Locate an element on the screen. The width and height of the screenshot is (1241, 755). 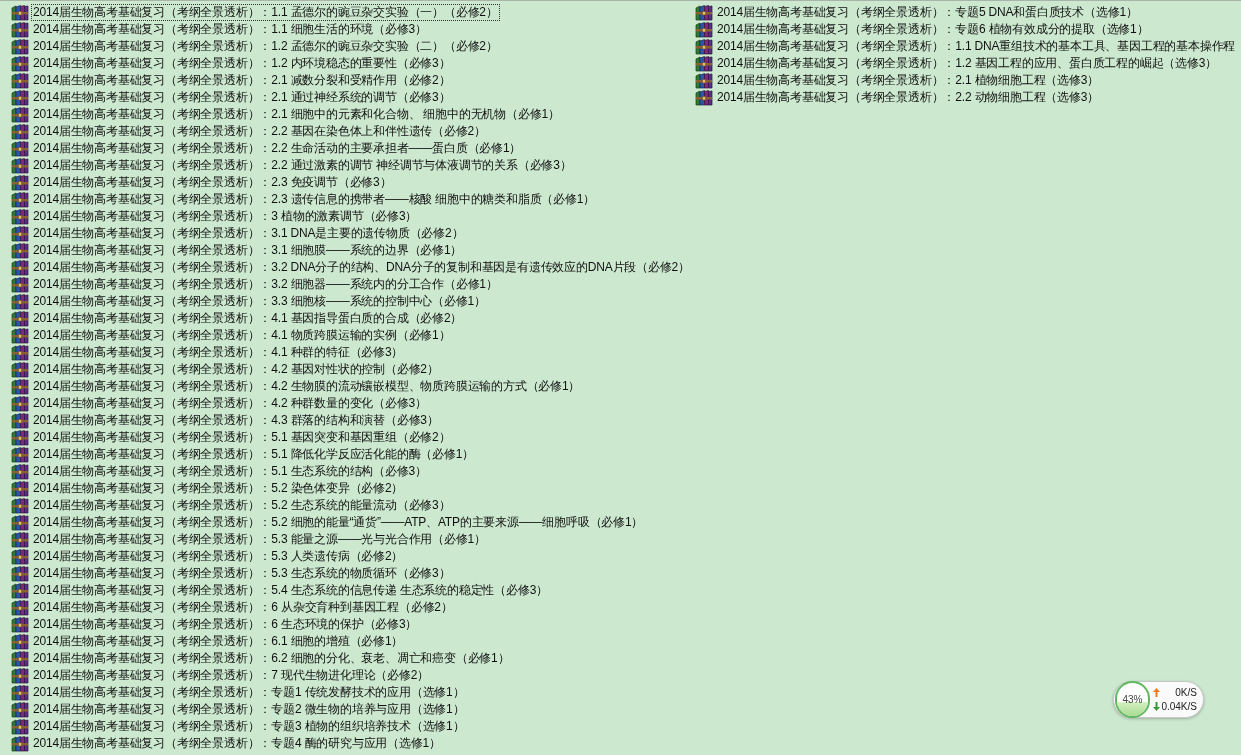
file-name: 2014届生物高考基础复习（考纲全景透析）：5.3 能量之源——光与光合作用（必修1） is located at coordinates (259, 539).